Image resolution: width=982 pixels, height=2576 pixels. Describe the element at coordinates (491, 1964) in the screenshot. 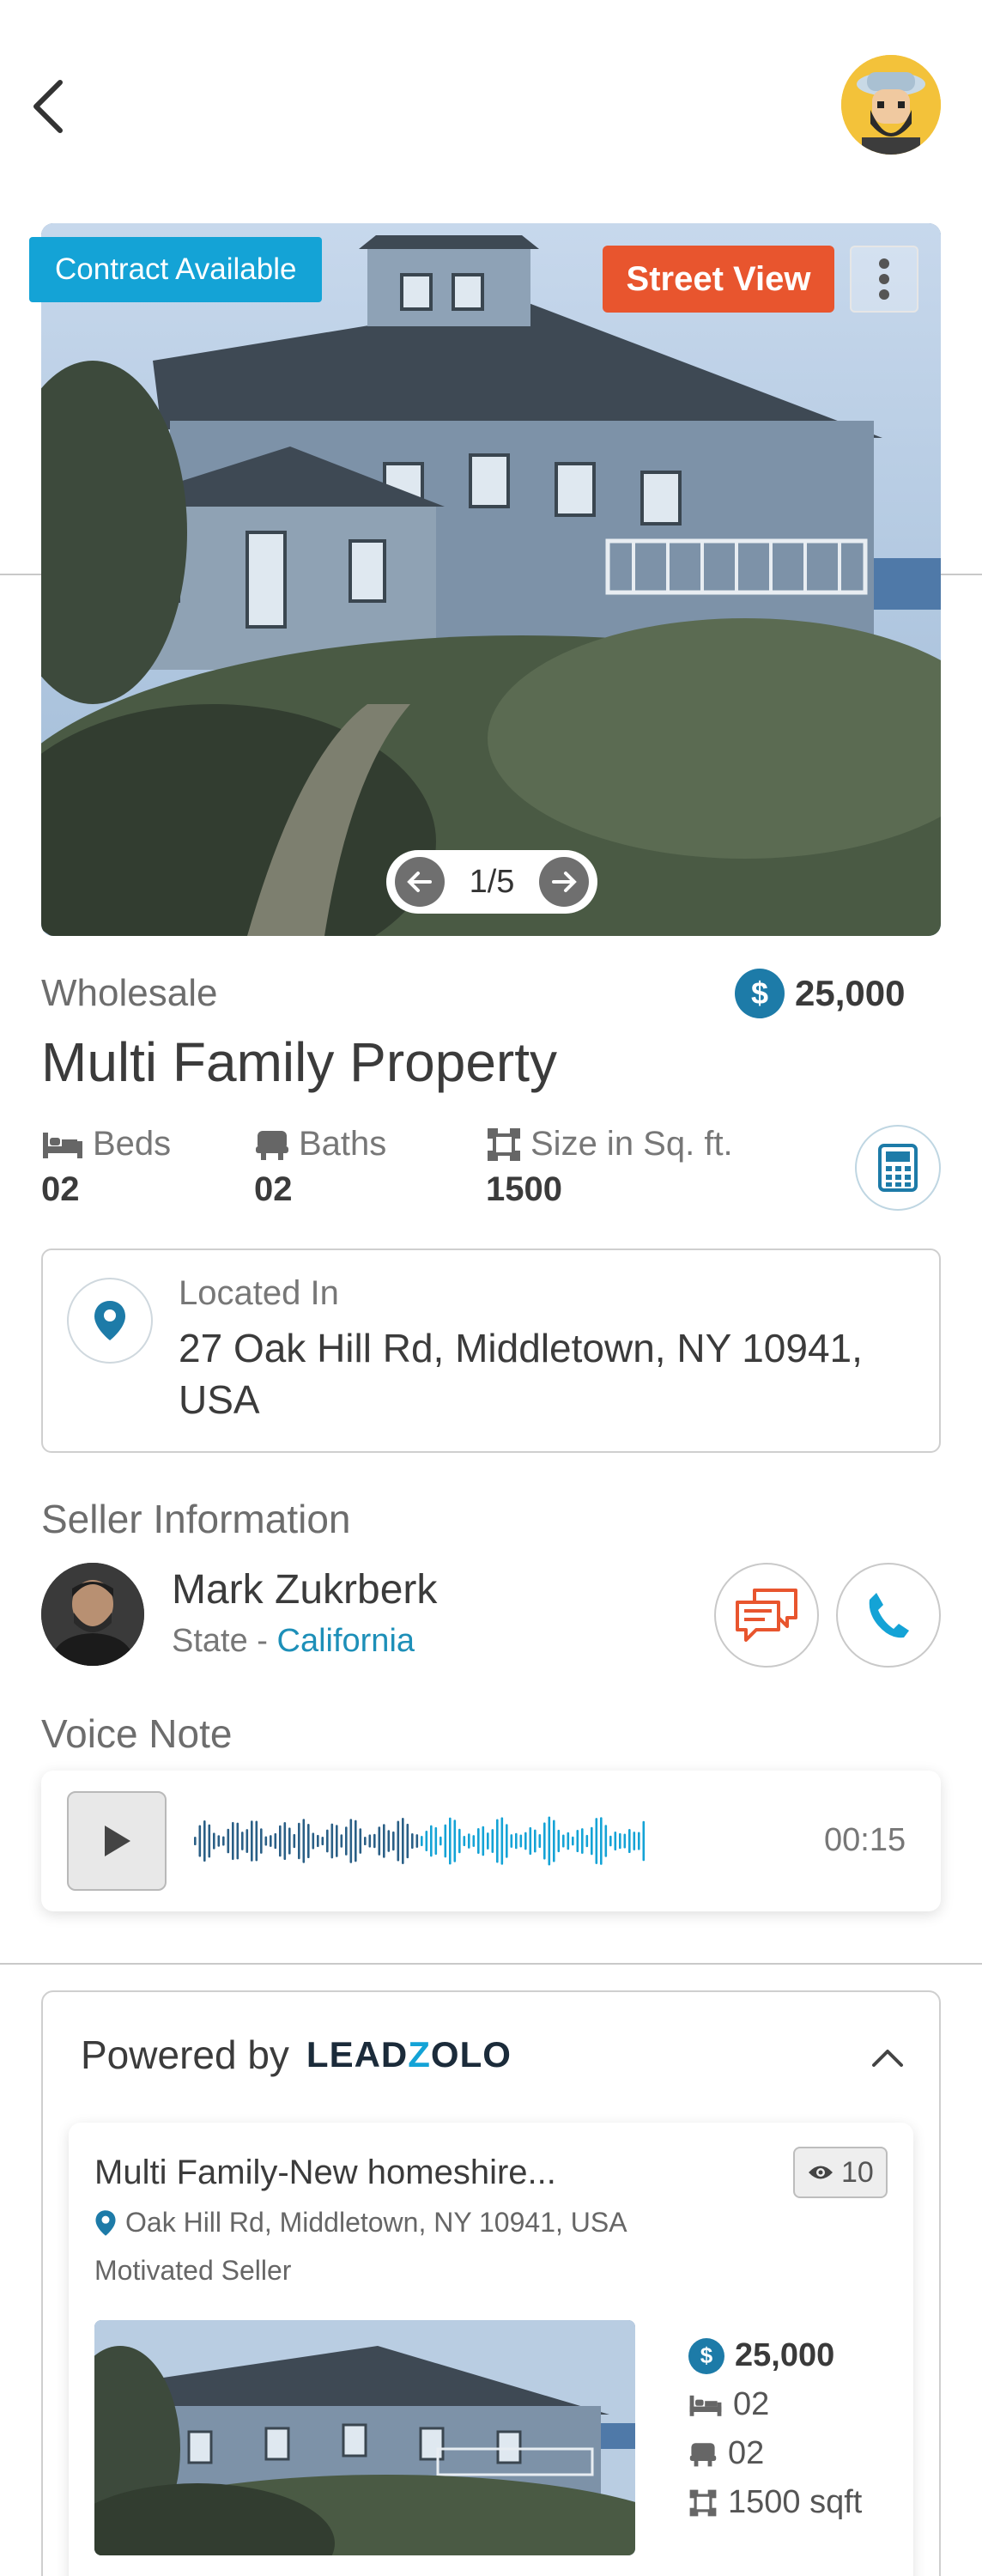

I see `section-divider` at that location.